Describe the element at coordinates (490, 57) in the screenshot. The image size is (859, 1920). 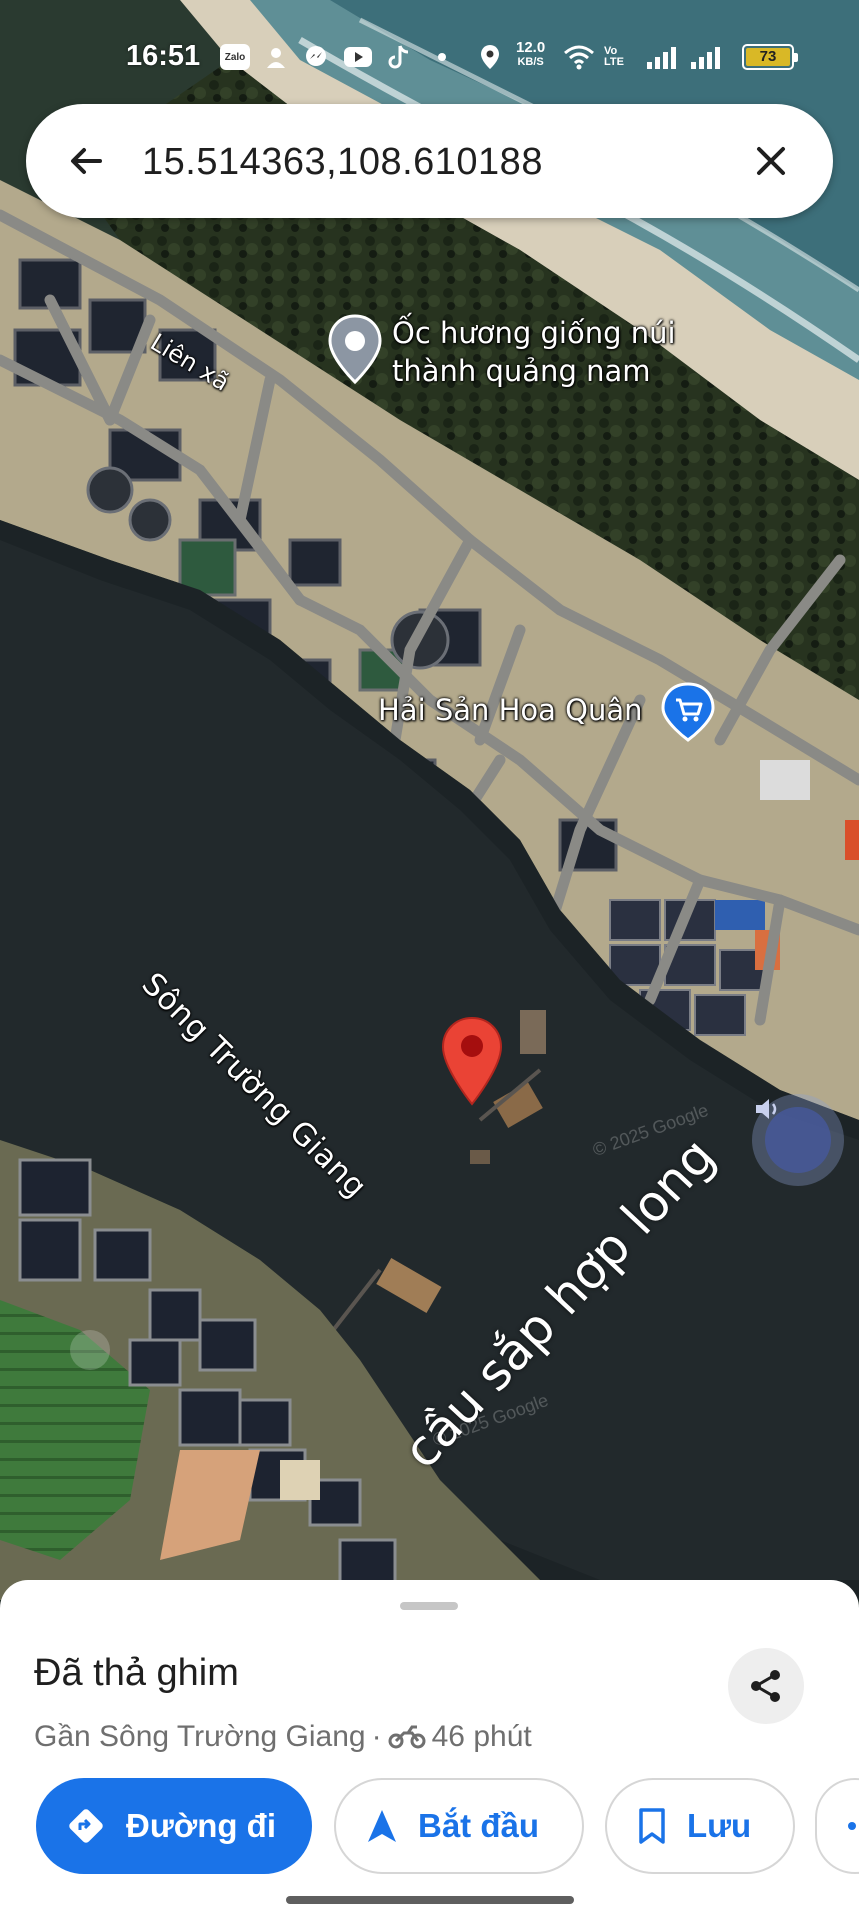
I see `location-icon` at that location.